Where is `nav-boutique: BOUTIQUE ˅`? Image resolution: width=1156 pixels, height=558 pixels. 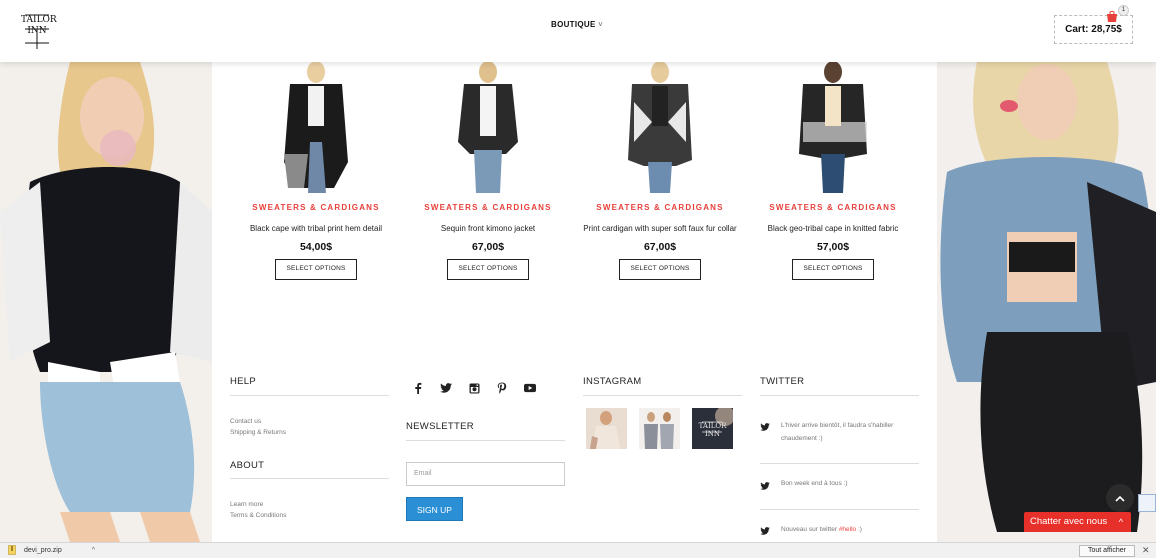
nav-boutique: BOUTIQUE ˅ is located at coordinates (577, 24).